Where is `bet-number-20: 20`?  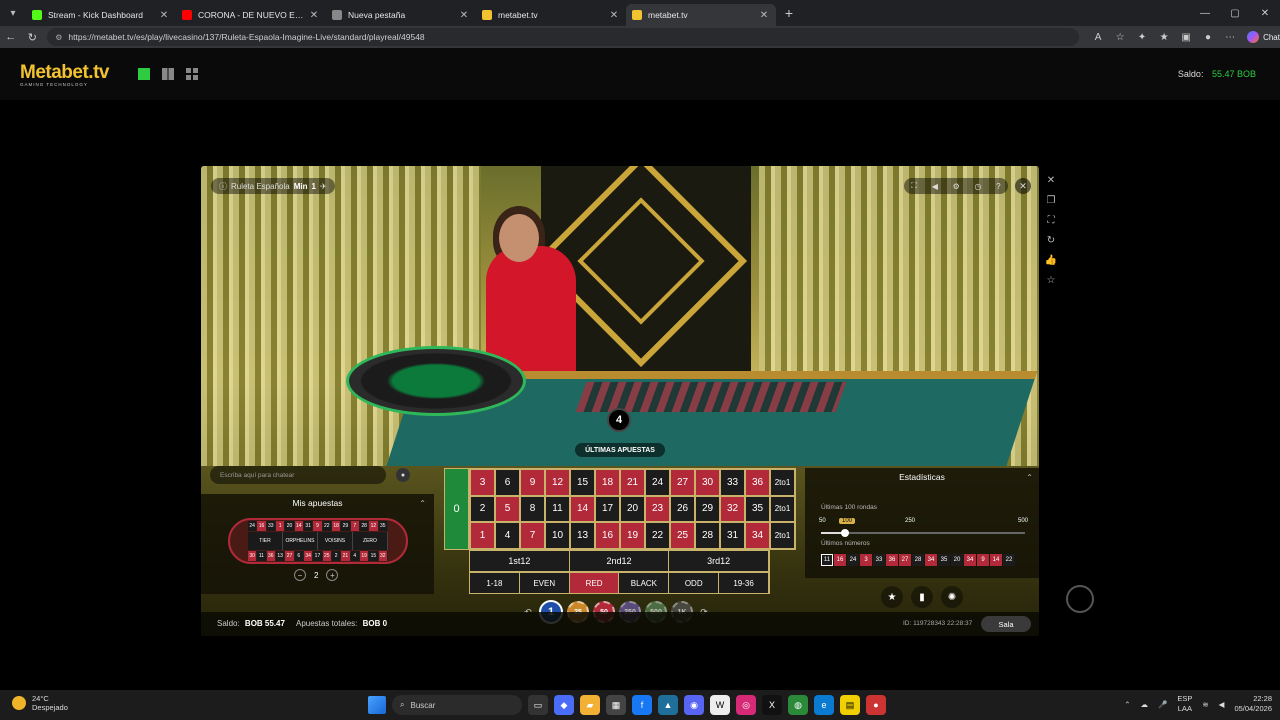
bet-number-20: 20 is located at coordinates (632, 509).